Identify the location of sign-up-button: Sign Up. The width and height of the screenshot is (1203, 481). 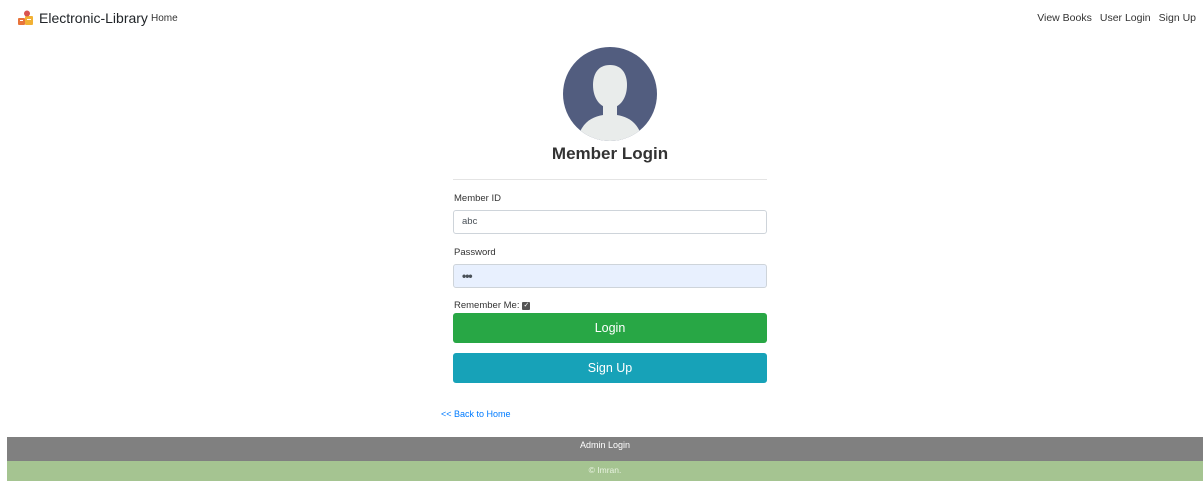
(610, 368).